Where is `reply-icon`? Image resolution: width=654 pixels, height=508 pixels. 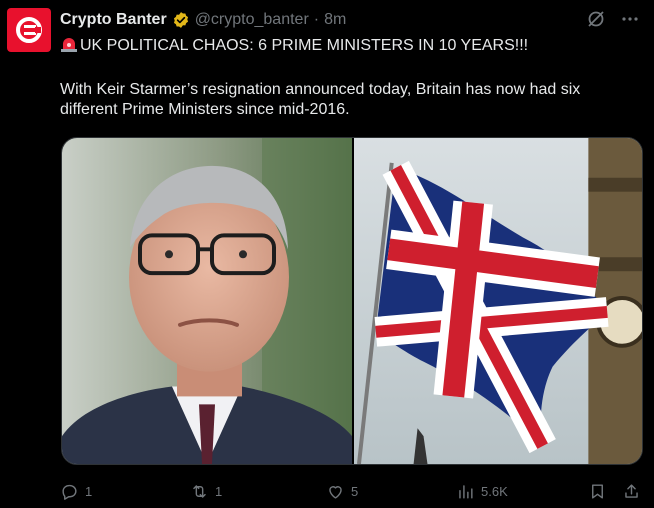 reply-icon is located at coordinates (69, 492).